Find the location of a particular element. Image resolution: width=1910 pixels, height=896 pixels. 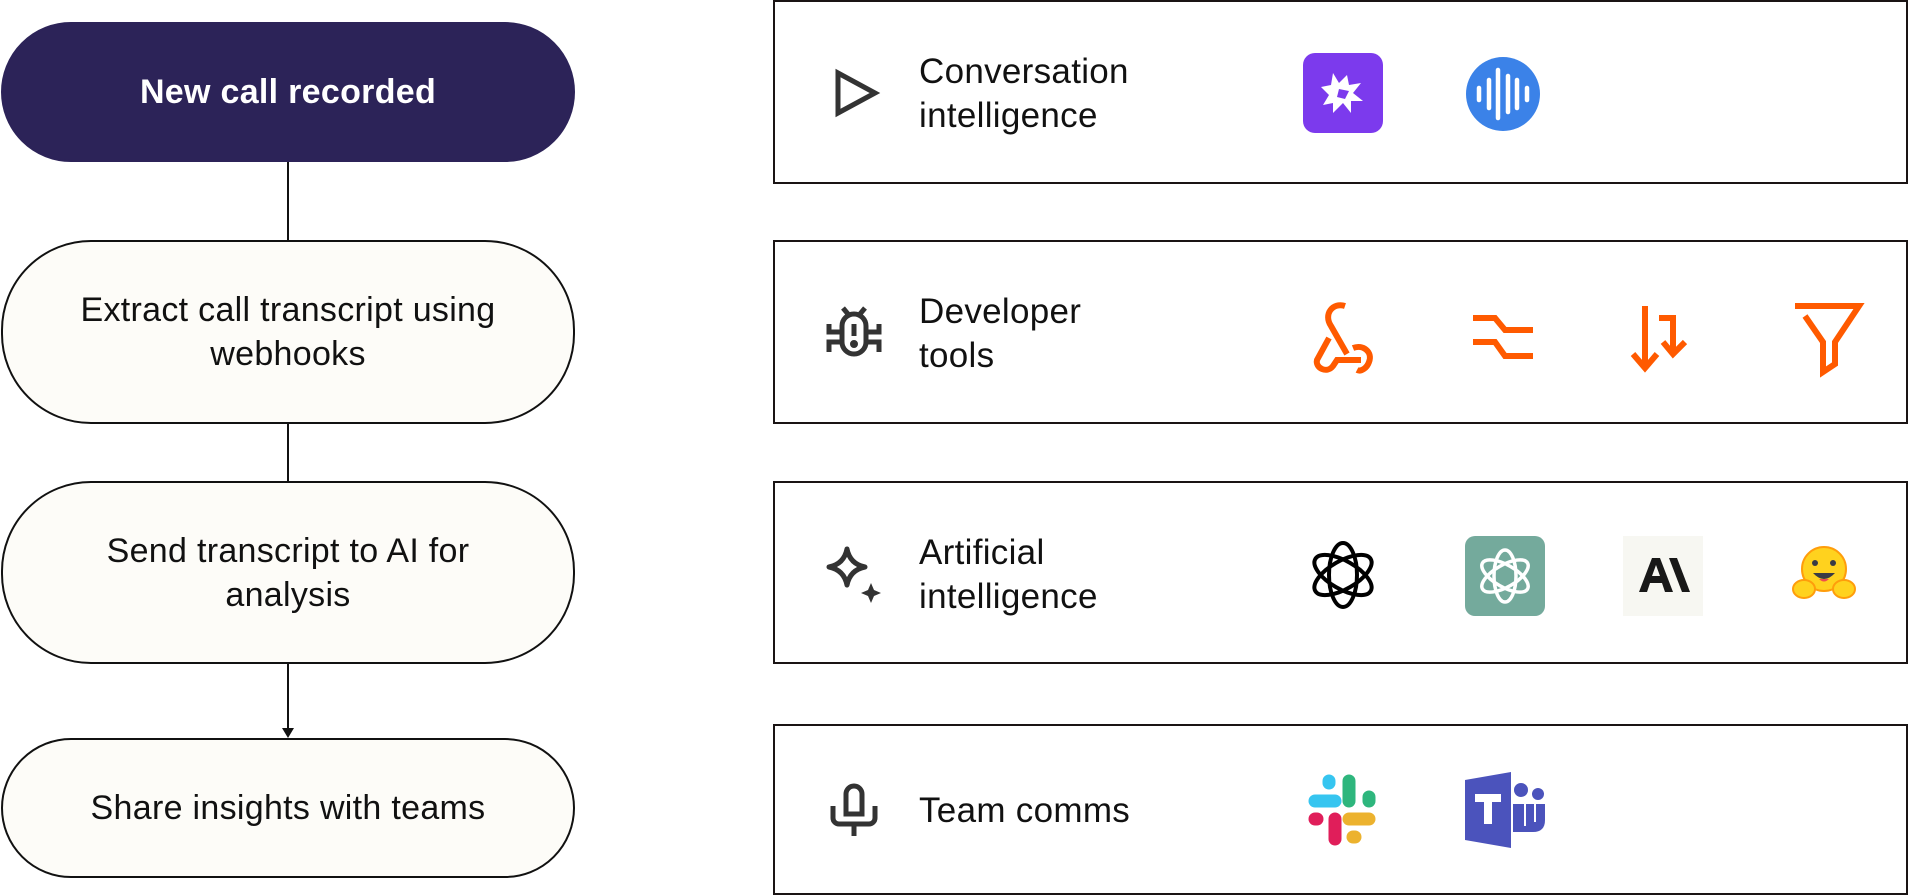

category-title-line: Artificial is located at coordinates (982, 552).